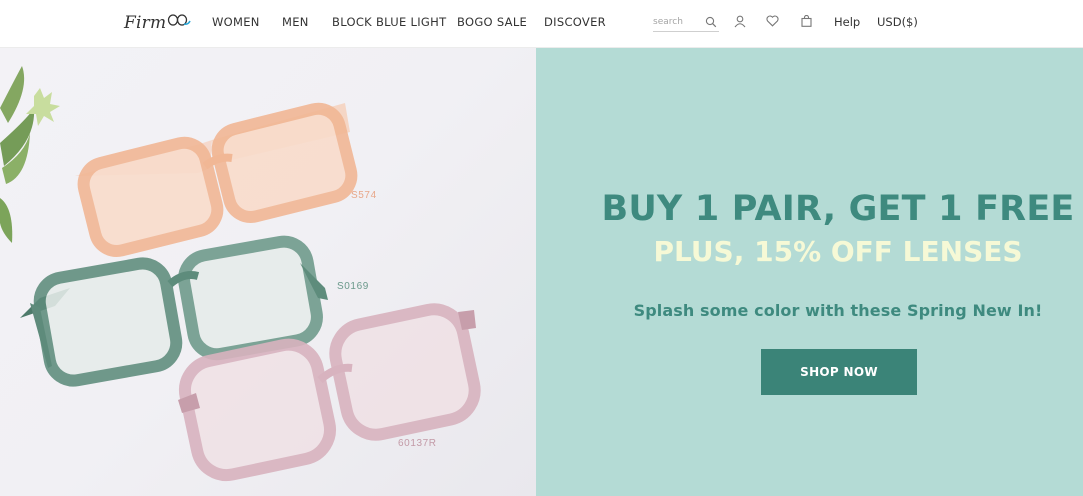  Describe the element at coordinates (838, 209) in the screenshot. I see `promo-headline: BUY 1 PAIR, GET 1 FREE` at that location.